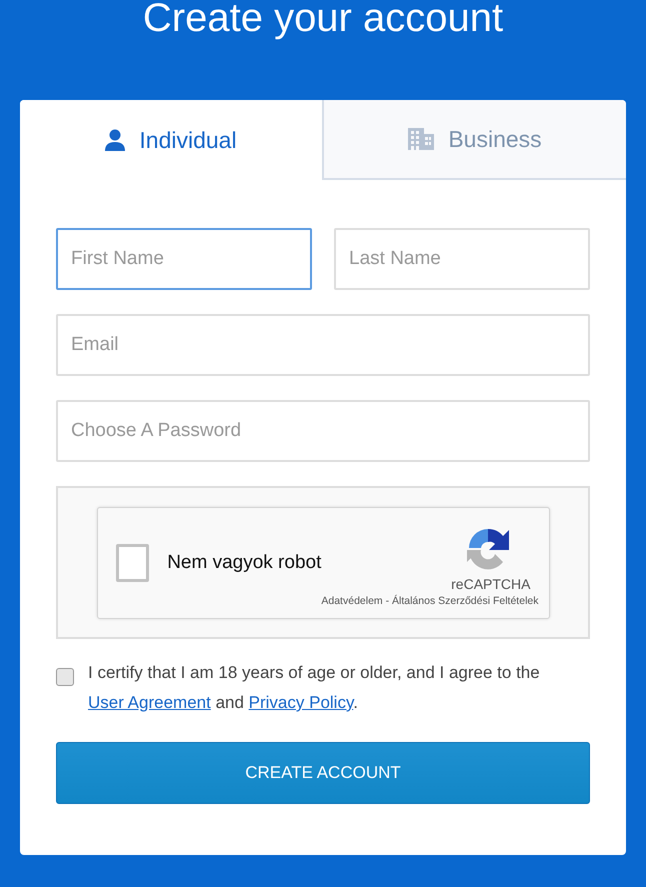 The image size is (646, 887). What do you see at coordinates (244, 563) in the screenshot?
I see `captcha-label: Nem vagyok robot` at bounding box center [244, 563].